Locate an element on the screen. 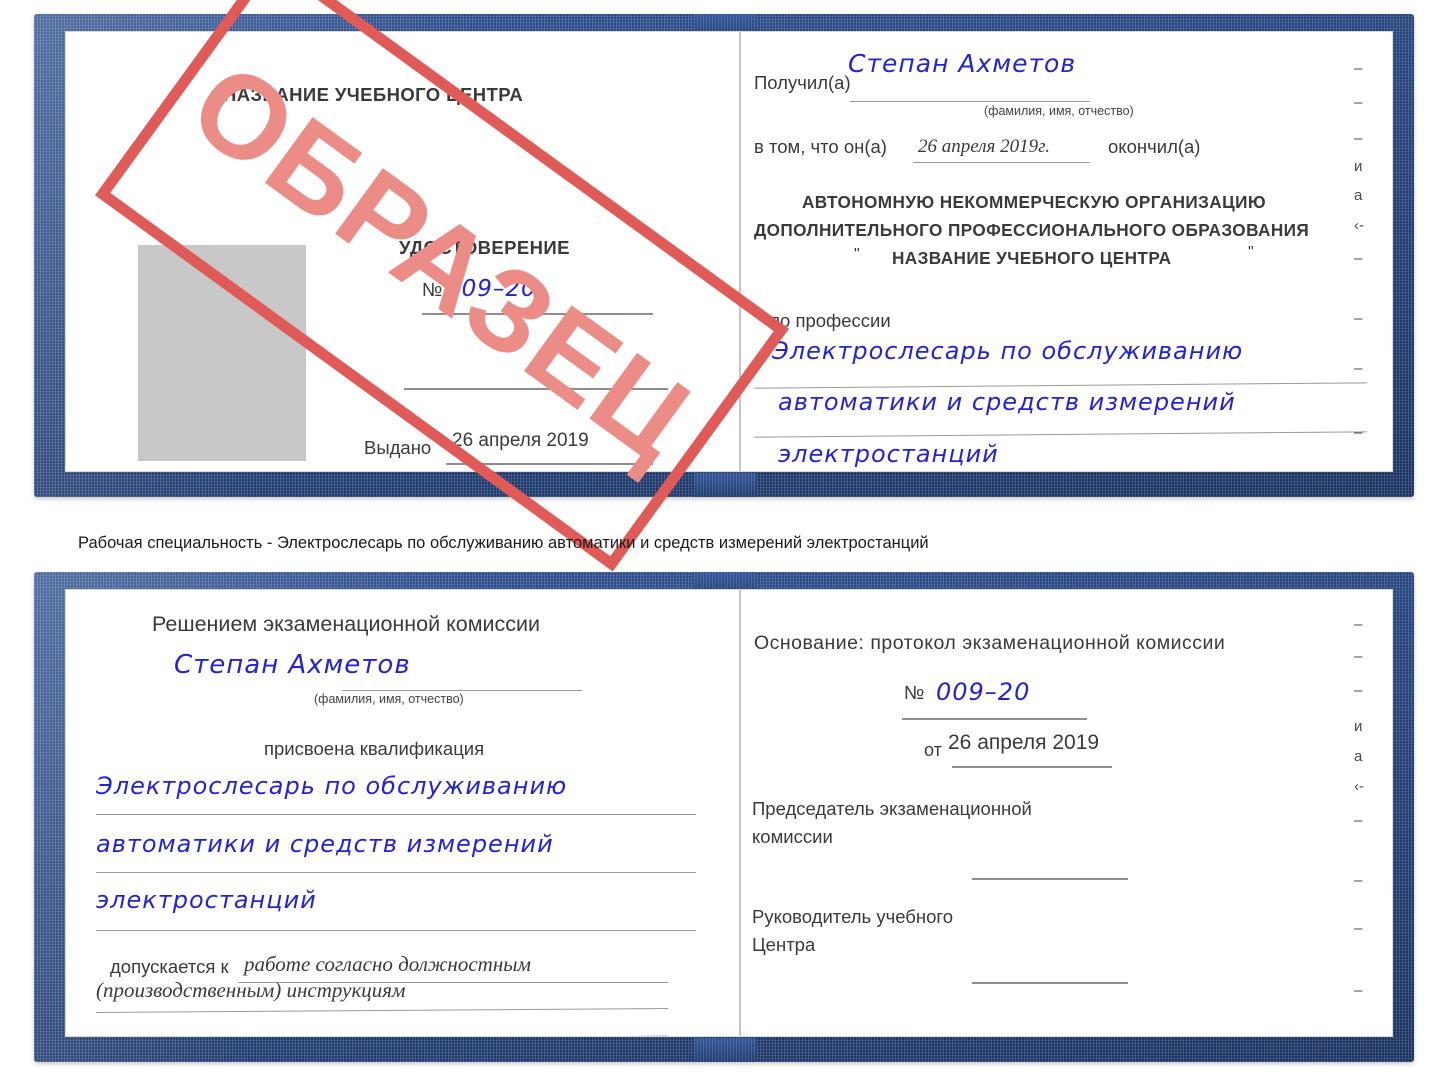 Image resolution: width=1448 pixels, height=1085 pixels. issued-rule is located at coordinates (549, 464).